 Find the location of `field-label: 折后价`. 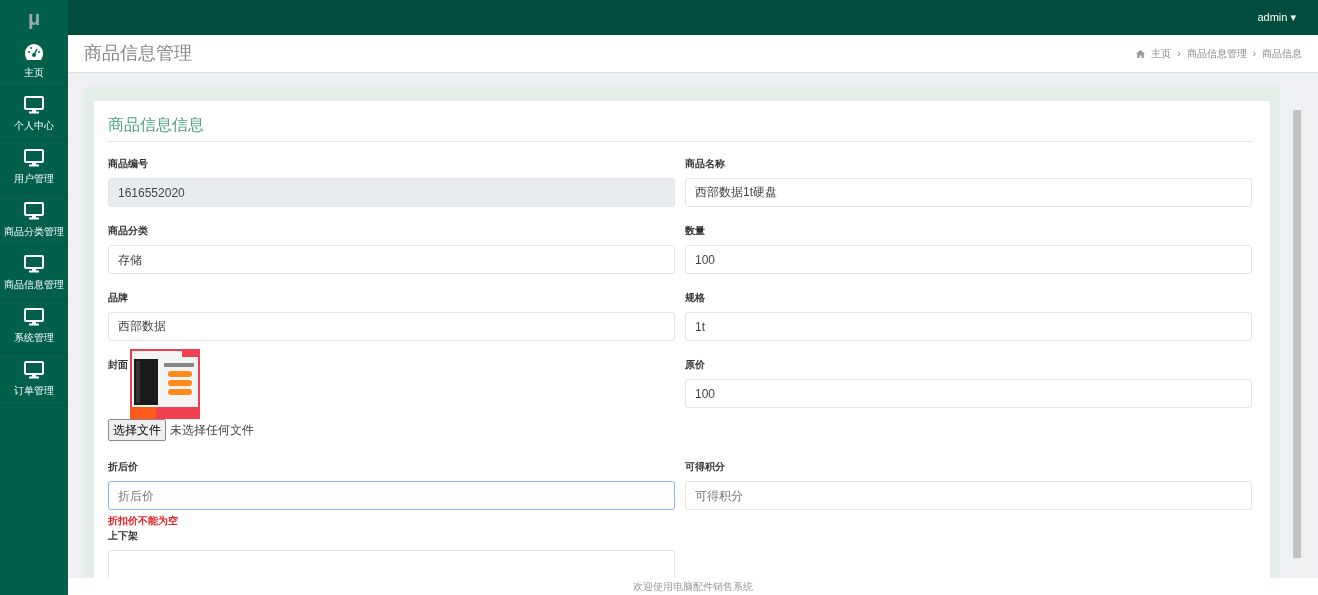

field-label: 折后价 is located at coordinates (123, 467).